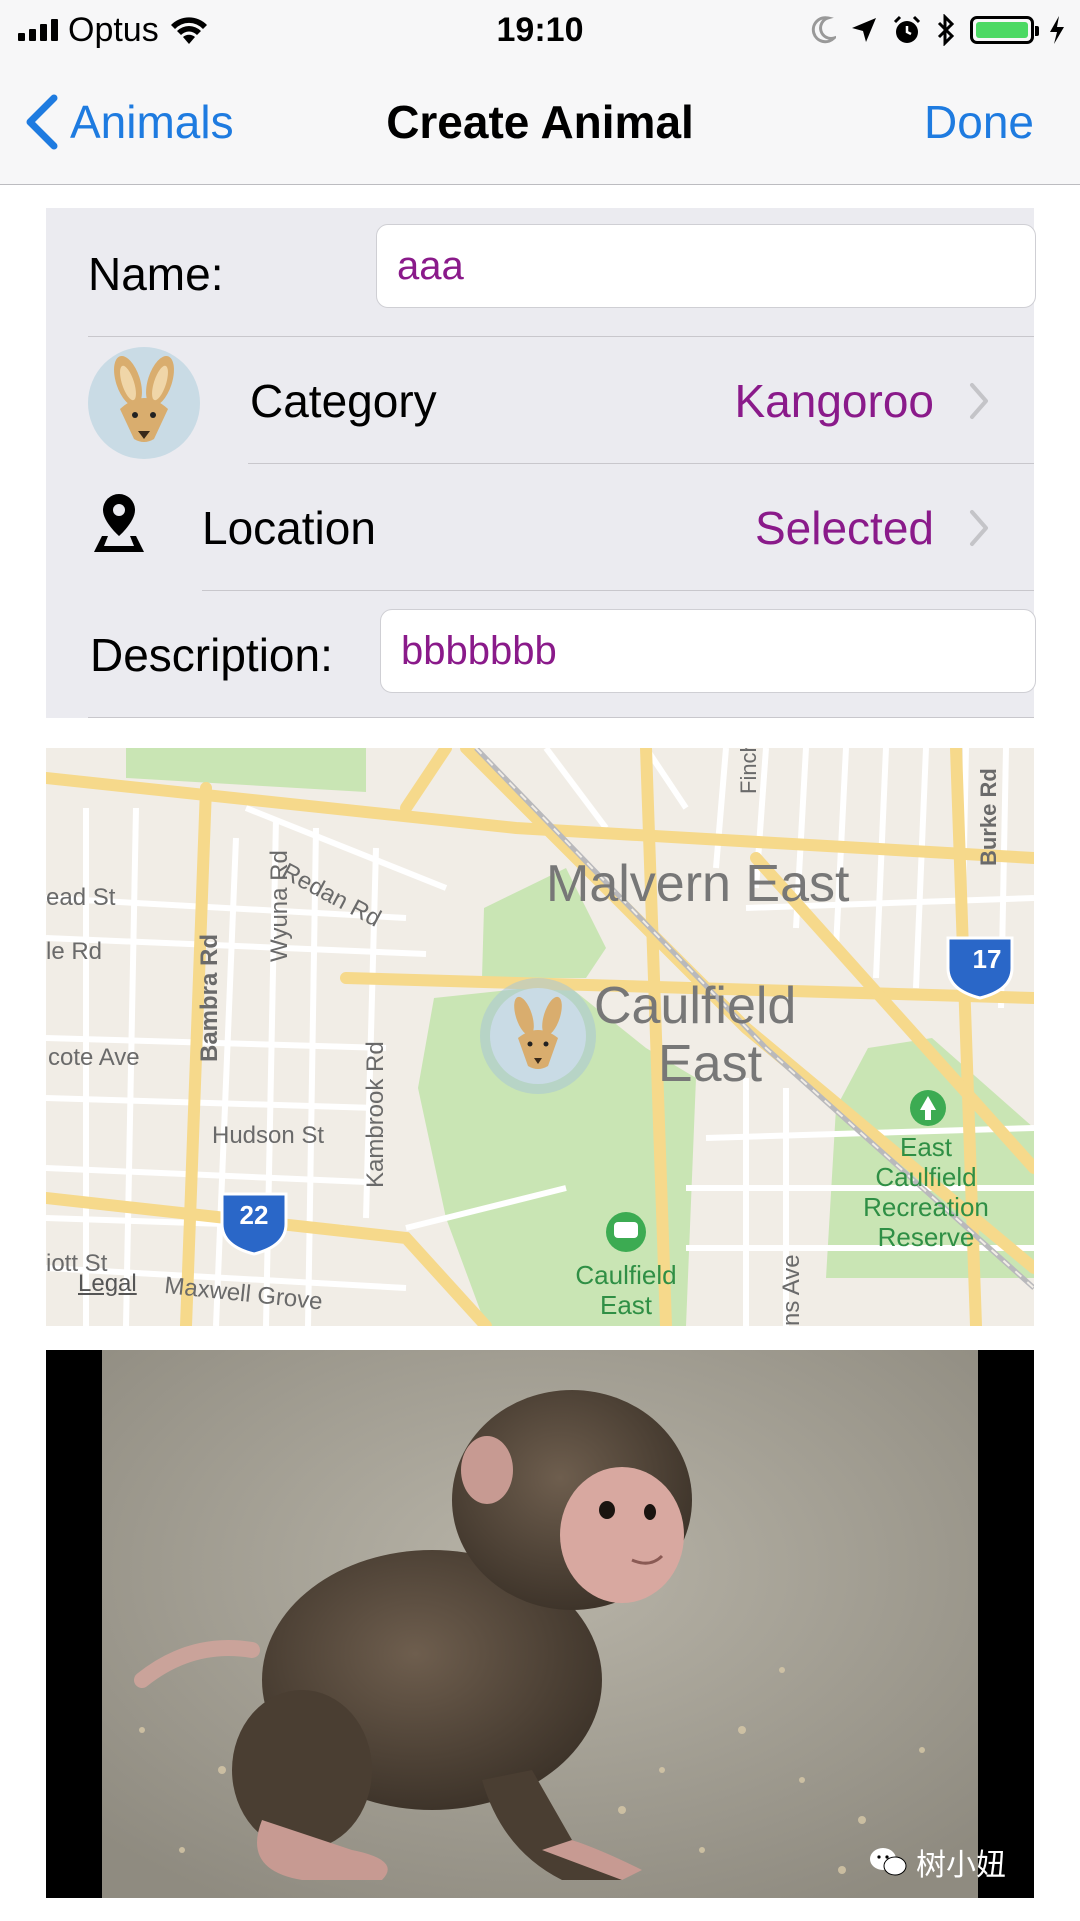 This screenshot has width=1080, height=1921. I want to click on description-input, so click(708, 651).